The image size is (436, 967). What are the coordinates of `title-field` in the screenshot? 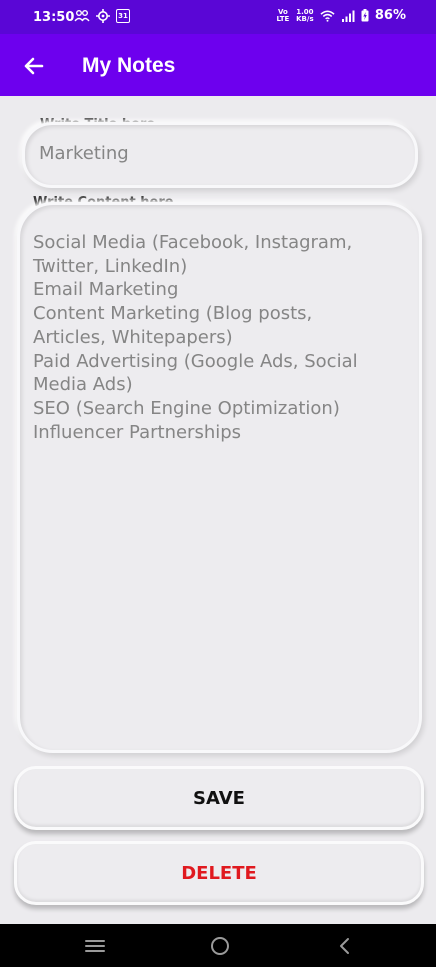 It's located at (220, 155).